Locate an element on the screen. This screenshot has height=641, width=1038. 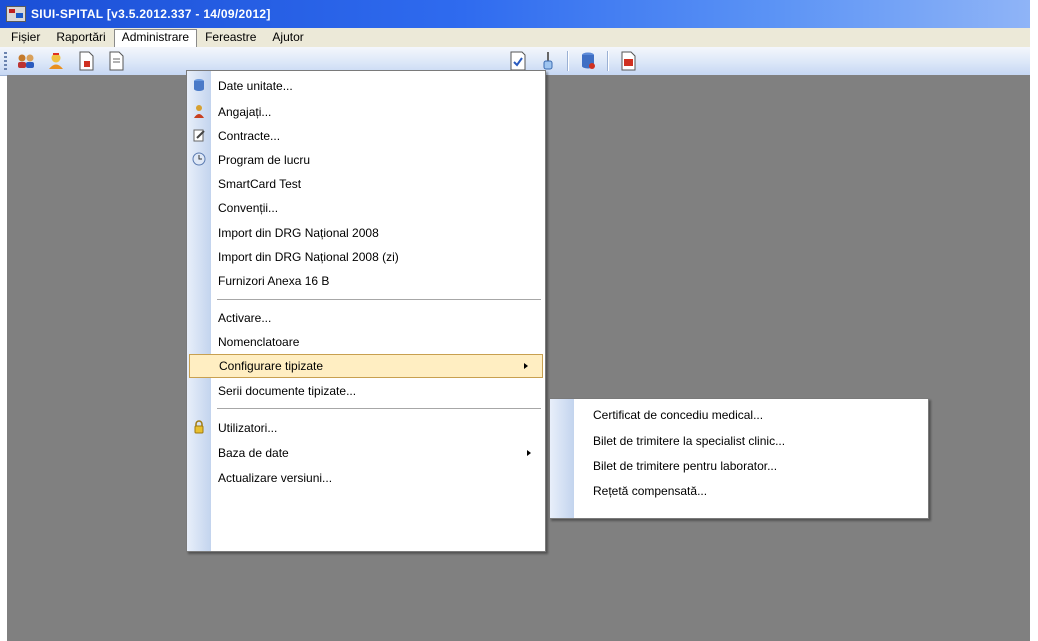
users-icon is located at coordinates (26, 61).